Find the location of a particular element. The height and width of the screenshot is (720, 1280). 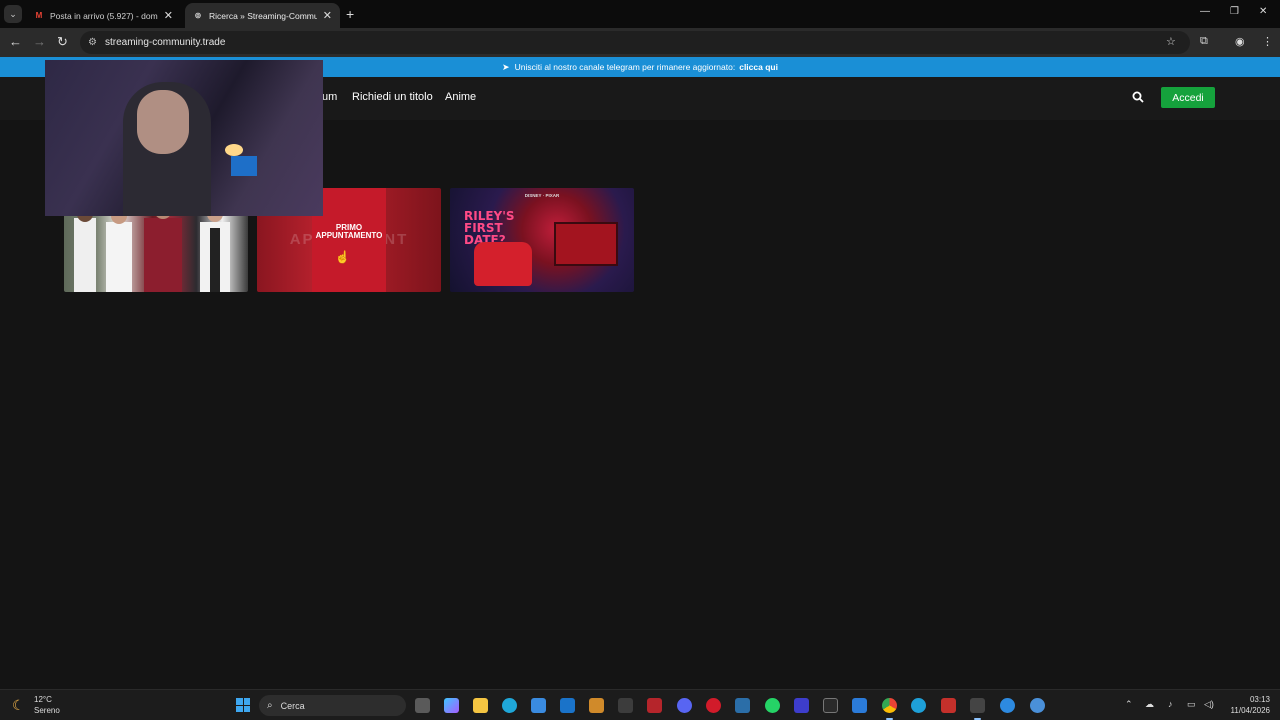

app-icon-blue is located at coordinates (1007, 705).